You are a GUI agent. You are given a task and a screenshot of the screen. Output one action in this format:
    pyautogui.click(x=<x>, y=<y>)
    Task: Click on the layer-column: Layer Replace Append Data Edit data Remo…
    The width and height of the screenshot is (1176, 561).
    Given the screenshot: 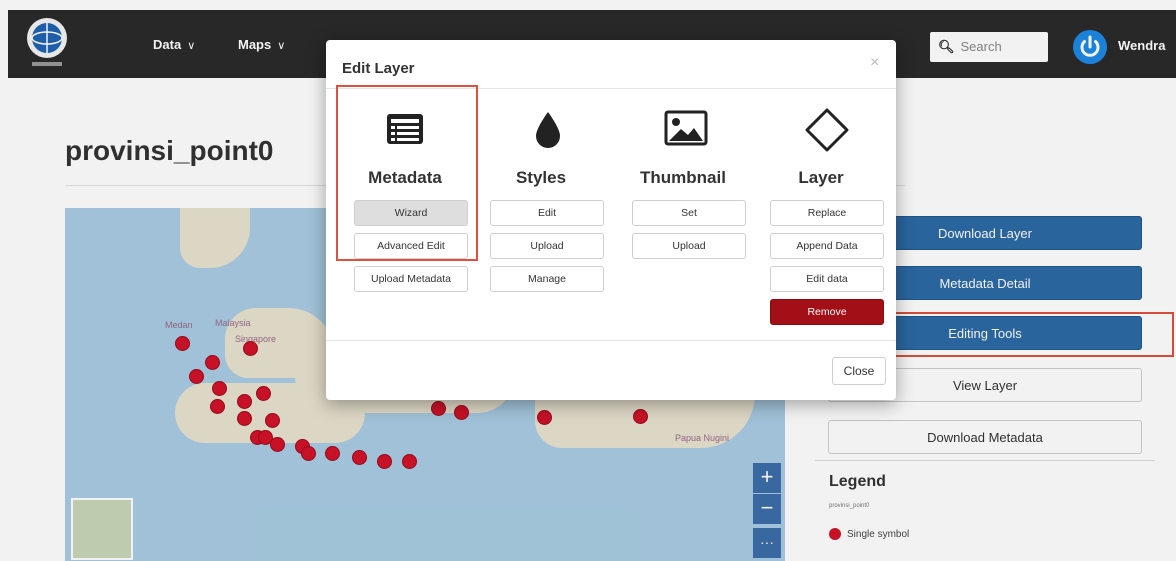 What is the action you would take?
    pyautogui.click(x=821, y=224)
    